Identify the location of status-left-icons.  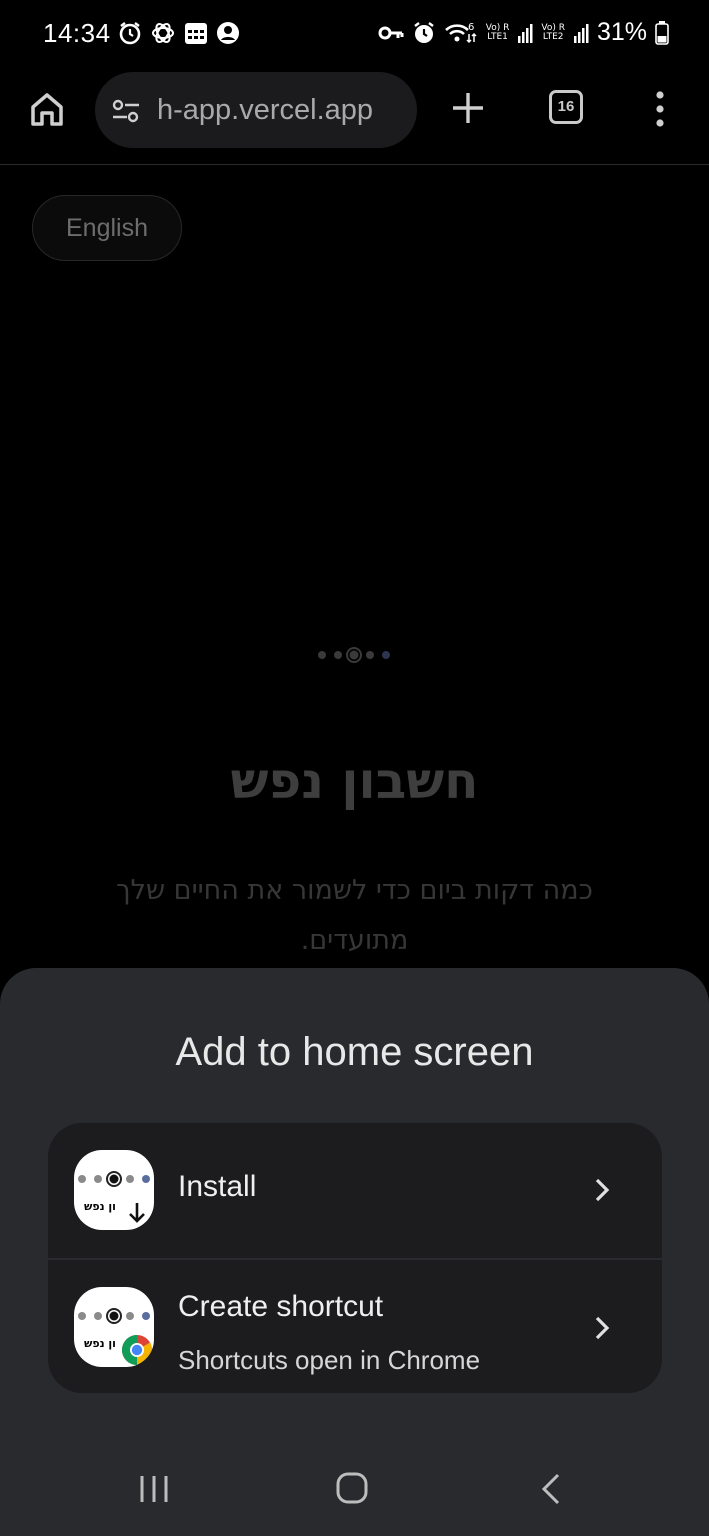
(179, 33).